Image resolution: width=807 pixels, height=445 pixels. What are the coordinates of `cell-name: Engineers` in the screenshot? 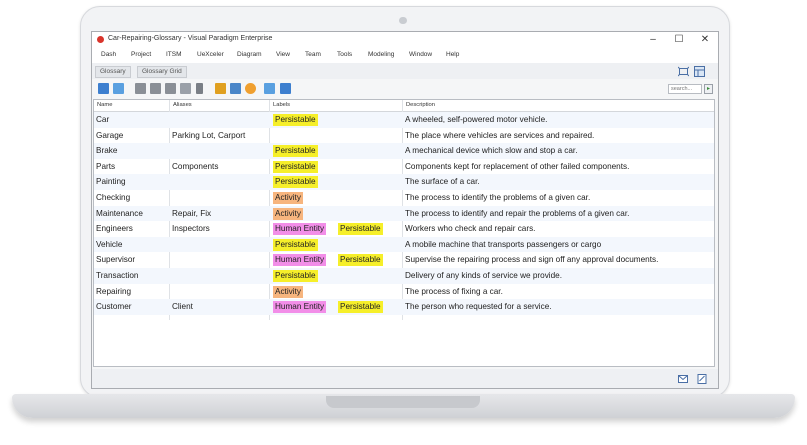 It's located at (114, 228).